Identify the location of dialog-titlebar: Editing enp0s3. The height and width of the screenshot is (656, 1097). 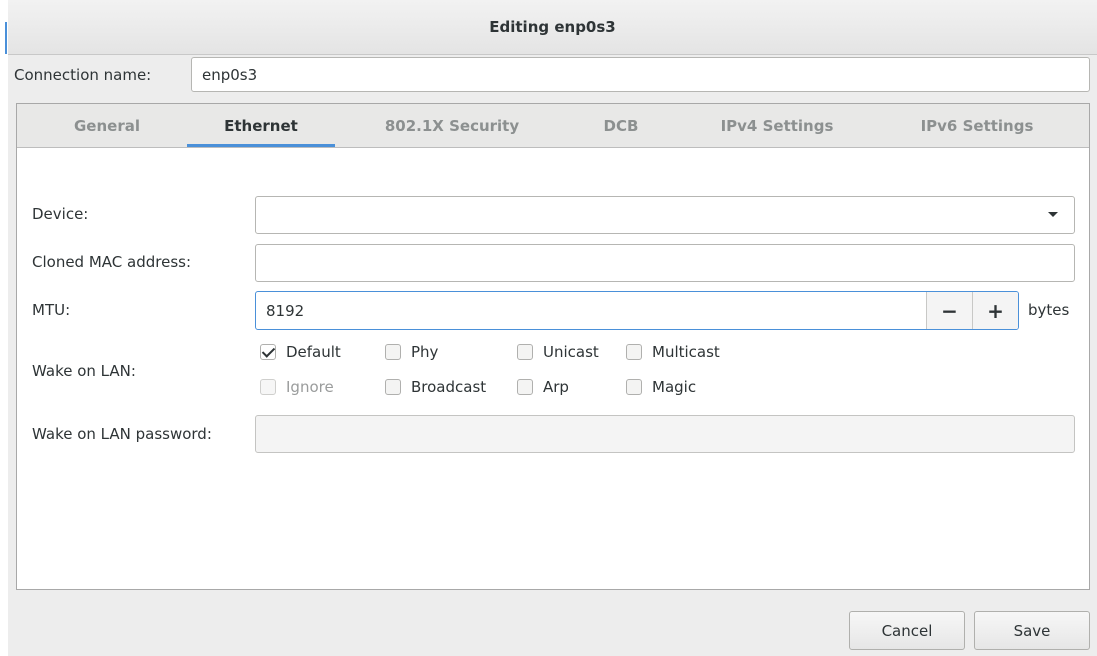
(552, 27).